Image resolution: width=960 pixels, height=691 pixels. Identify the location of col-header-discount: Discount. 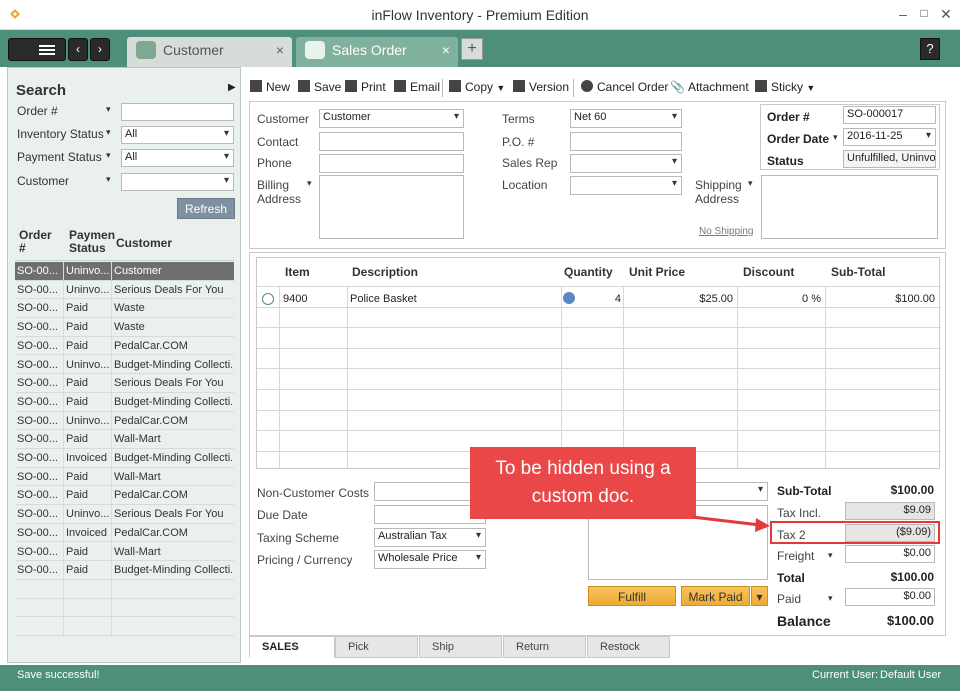
(768, 272).